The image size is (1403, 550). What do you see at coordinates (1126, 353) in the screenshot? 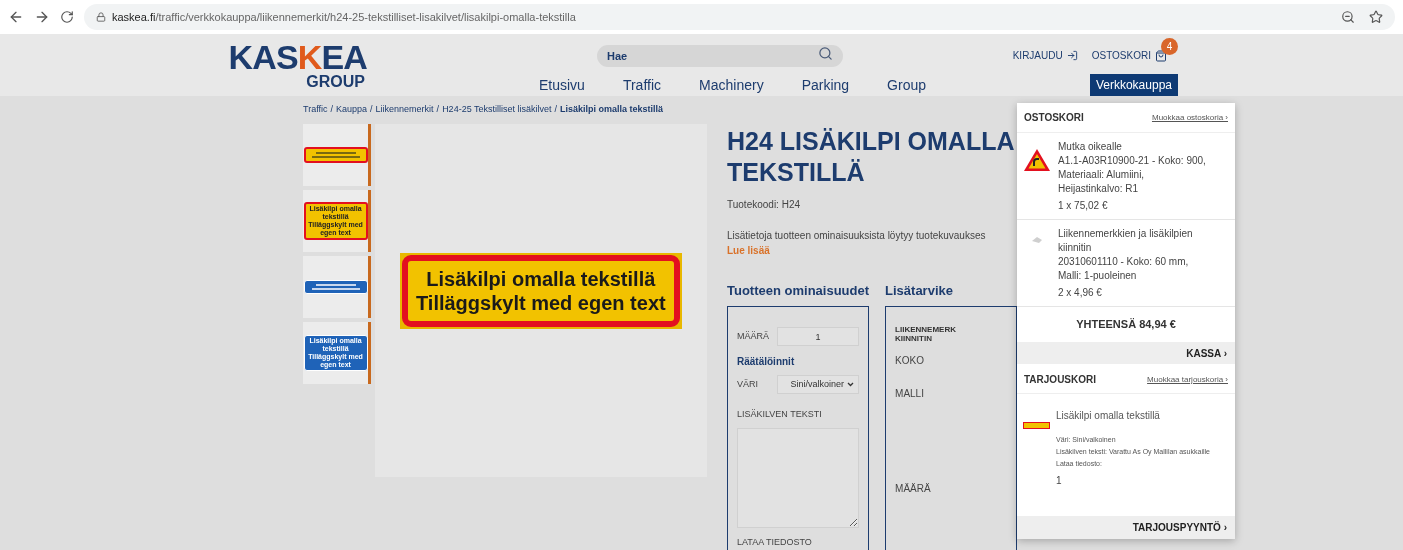
I see `checkout-button: KASSA ›` at bounding box center [1126, 353].